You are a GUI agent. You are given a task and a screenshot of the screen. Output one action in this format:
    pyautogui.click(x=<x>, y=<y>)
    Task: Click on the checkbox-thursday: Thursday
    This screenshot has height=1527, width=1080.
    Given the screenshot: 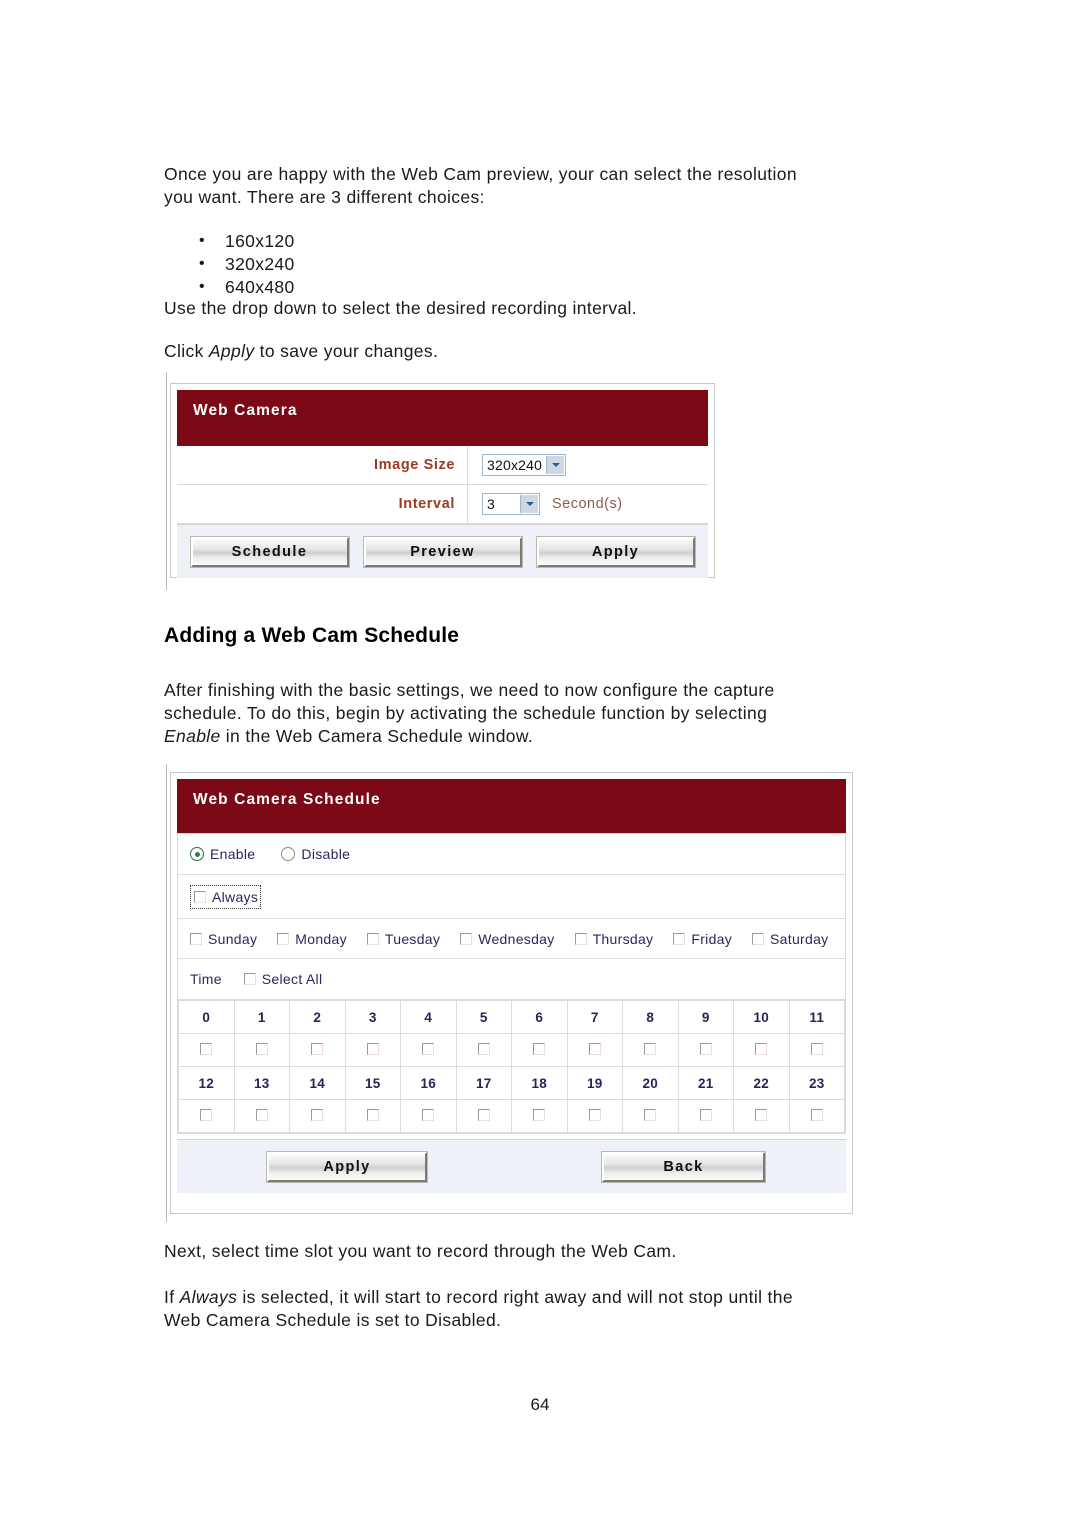 What is the action you would take?
    pyautogui.click(x=614, y=939)
    